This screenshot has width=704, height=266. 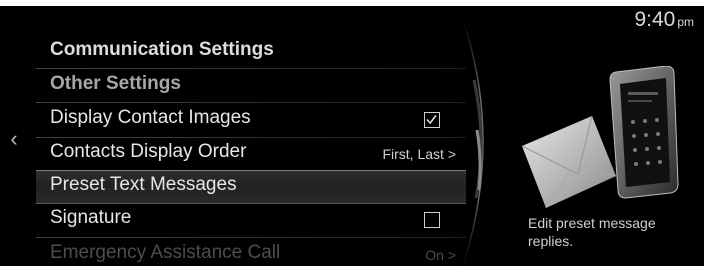 What do you see at coordinates (419, 154) in the screenshot?
I see `menu-item-value: First, Last >` at bounding box center [419, 154].